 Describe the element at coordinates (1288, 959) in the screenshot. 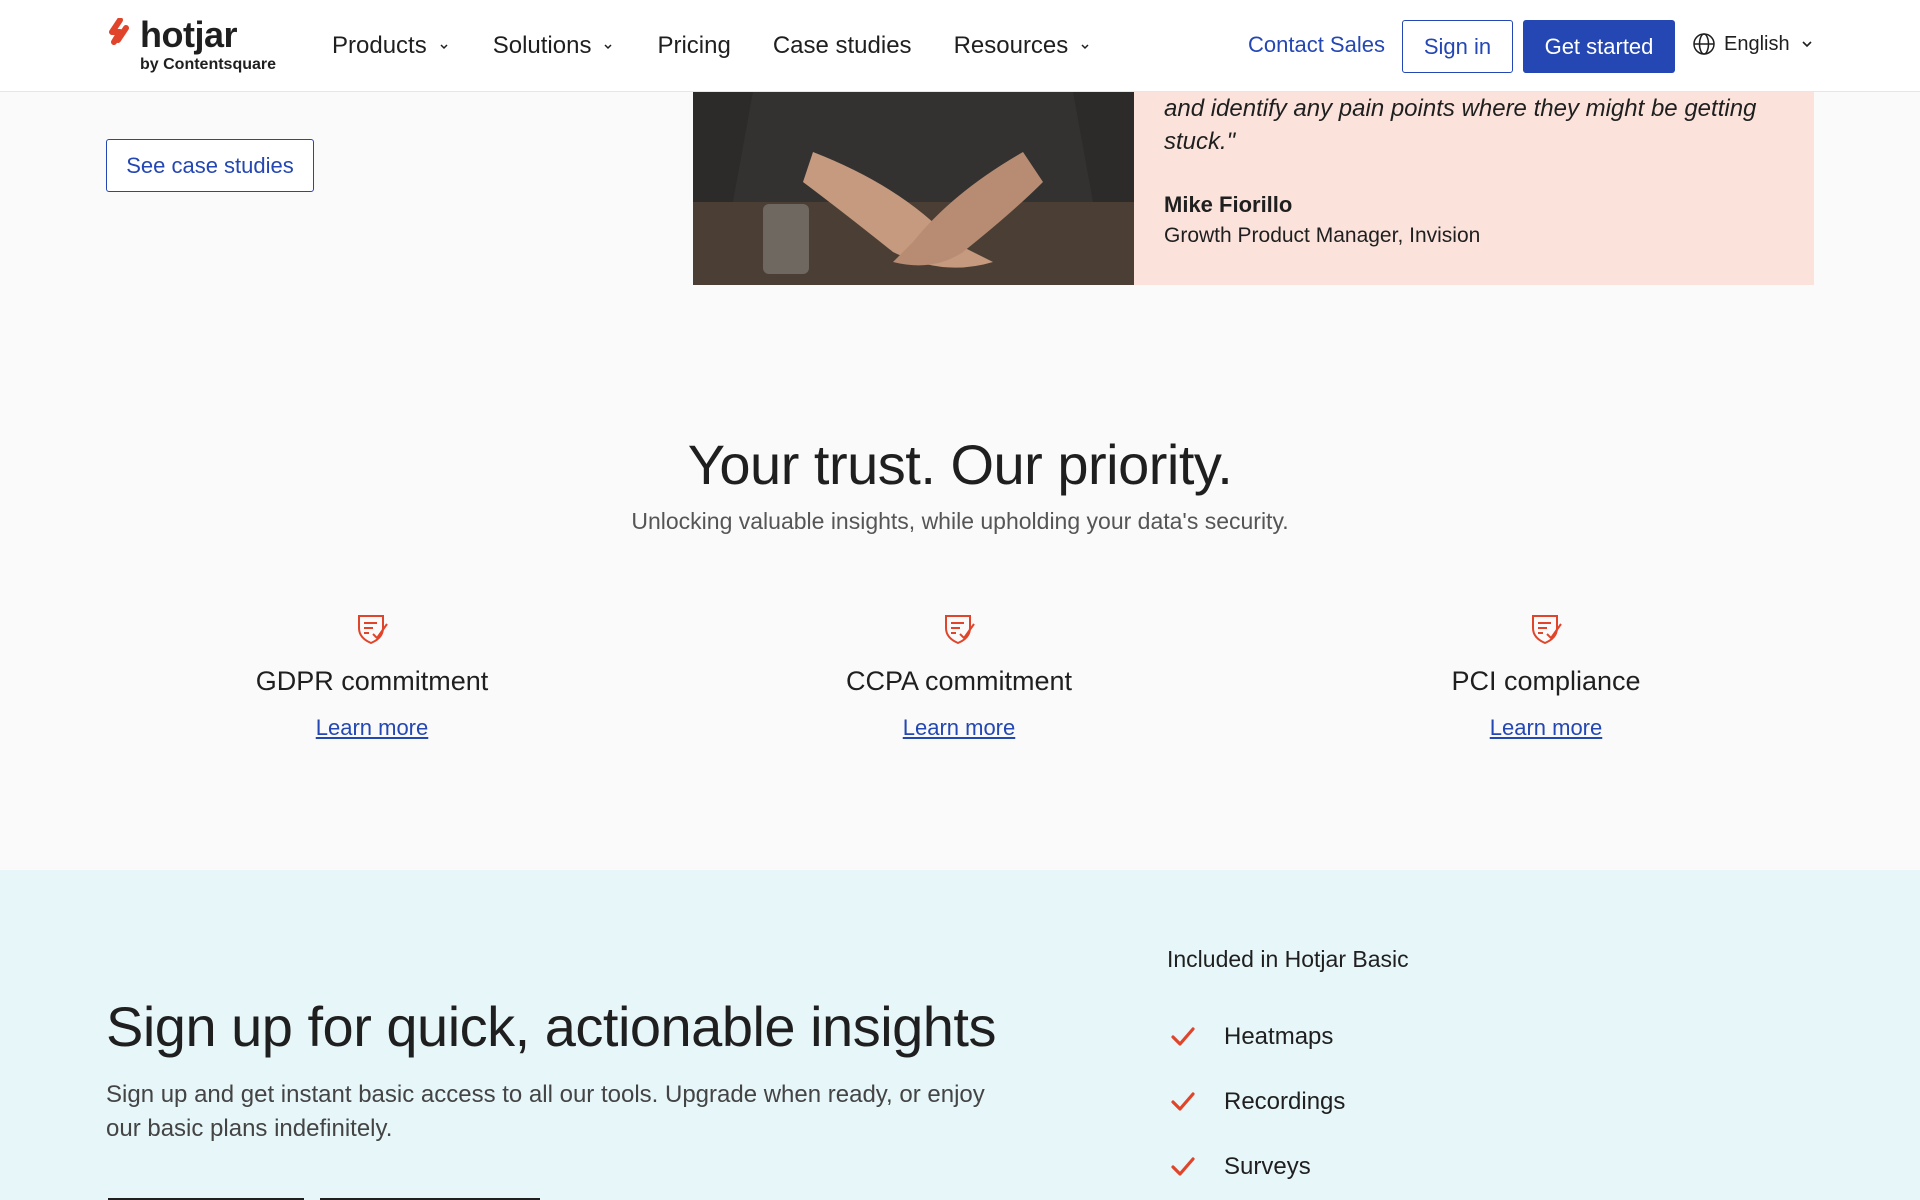

I see `included-heading: Included in Hotjar Basic` at that location.